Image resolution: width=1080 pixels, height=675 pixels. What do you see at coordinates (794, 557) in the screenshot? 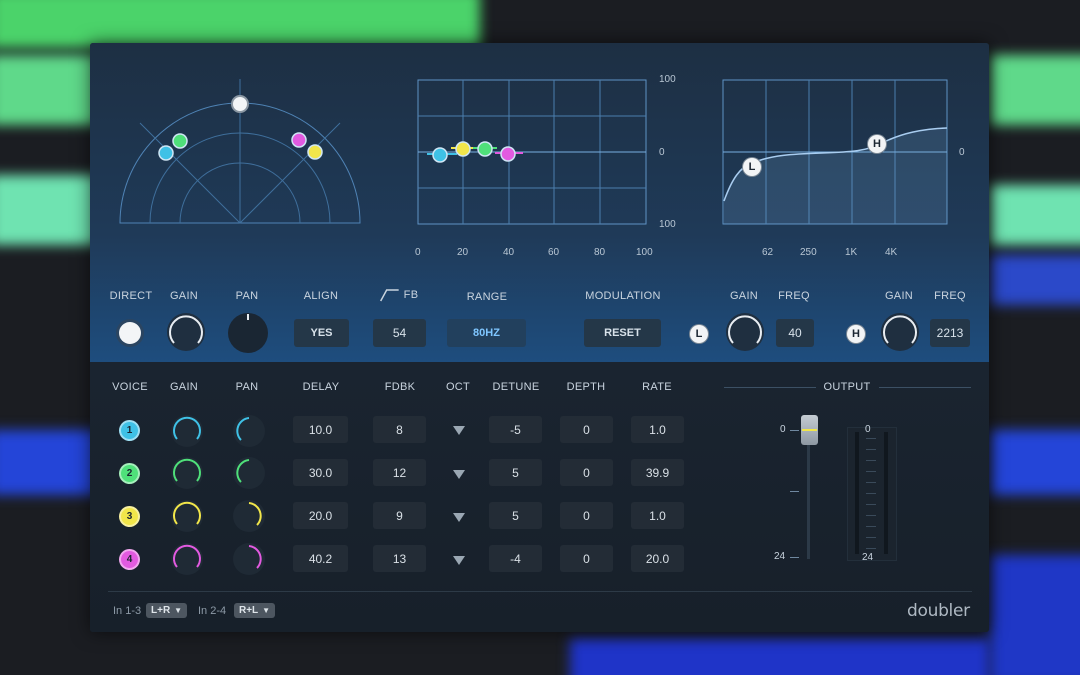
I see `fader-bottom-tick` at bounding box center [794, 557].